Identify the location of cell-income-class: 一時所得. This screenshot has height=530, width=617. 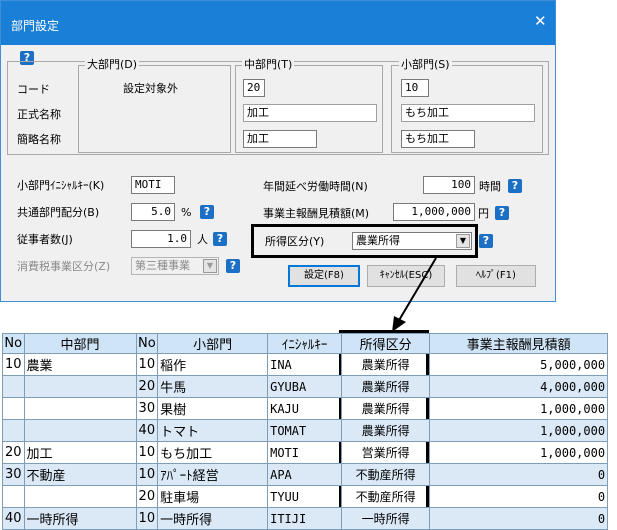
(386, 518).